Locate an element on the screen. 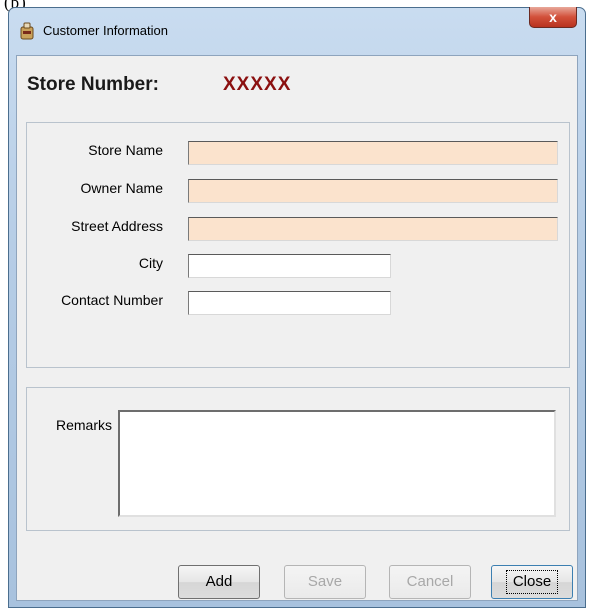  add-button: Add is located at coordinates (219, 582).